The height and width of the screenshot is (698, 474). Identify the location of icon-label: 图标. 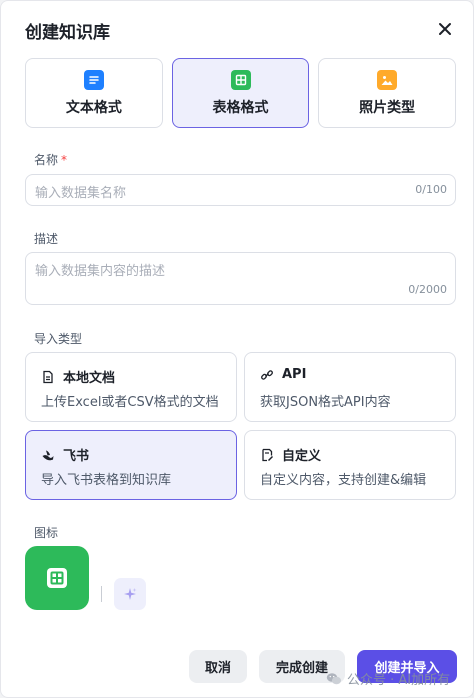
(46, 533).